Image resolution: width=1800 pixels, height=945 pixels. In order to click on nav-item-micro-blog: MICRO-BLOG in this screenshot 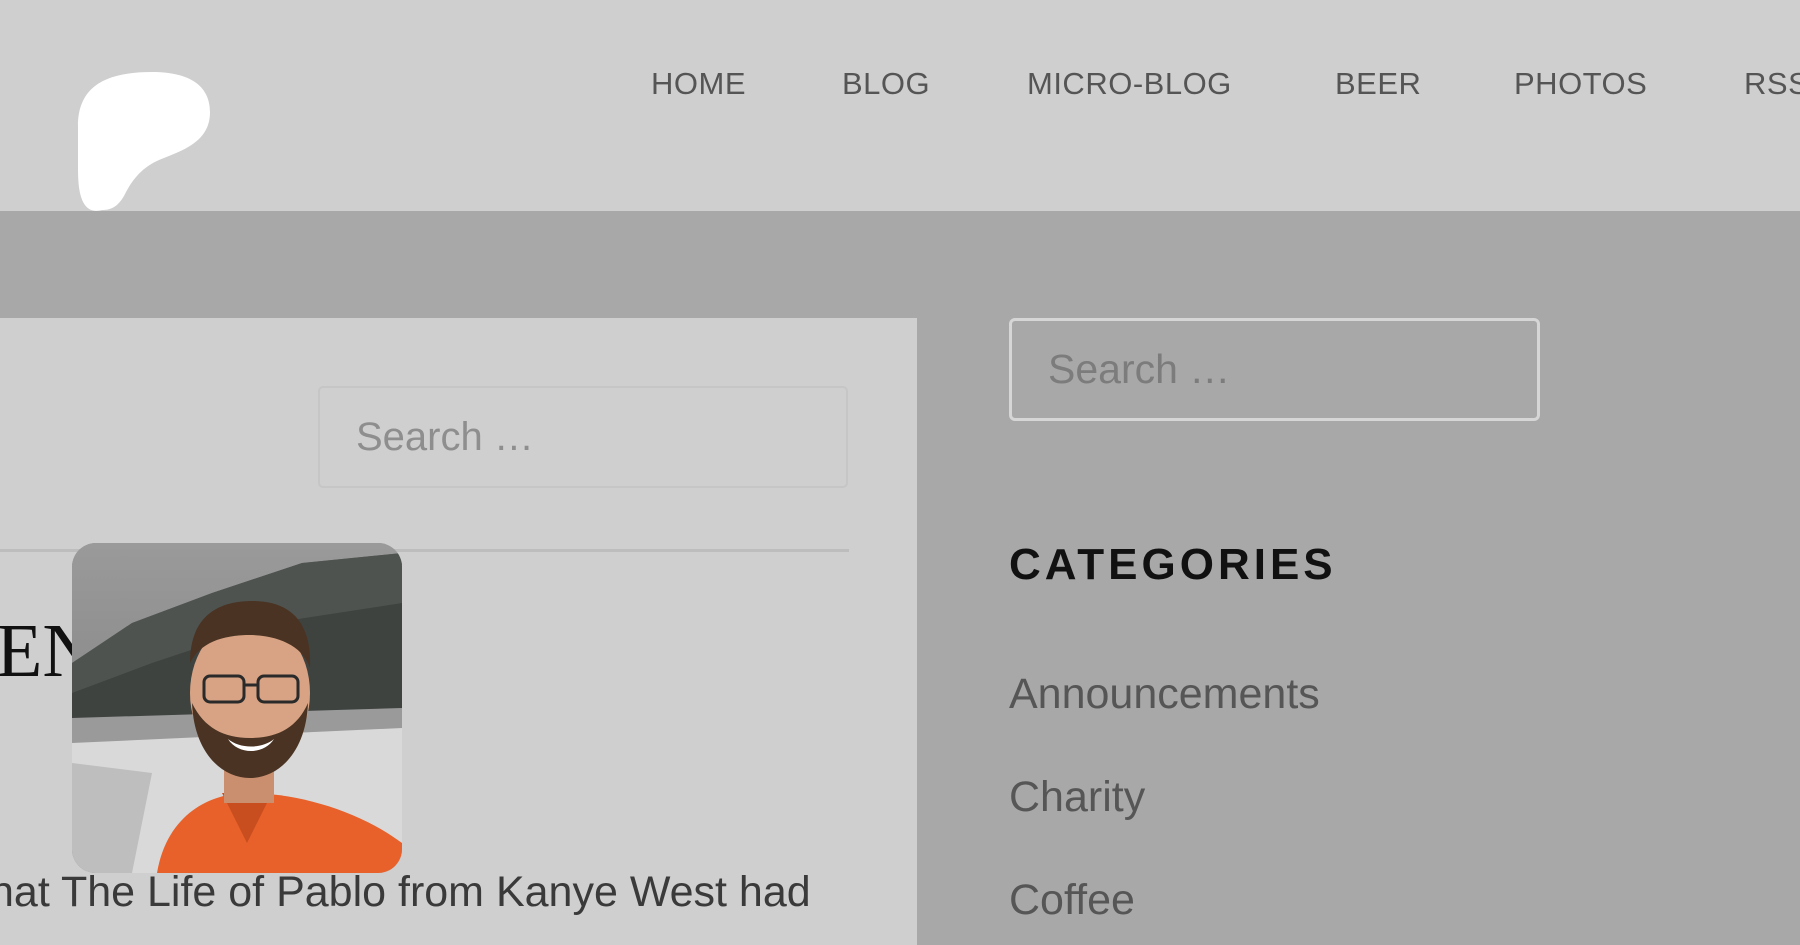, I will do `click(1129, 84)`.